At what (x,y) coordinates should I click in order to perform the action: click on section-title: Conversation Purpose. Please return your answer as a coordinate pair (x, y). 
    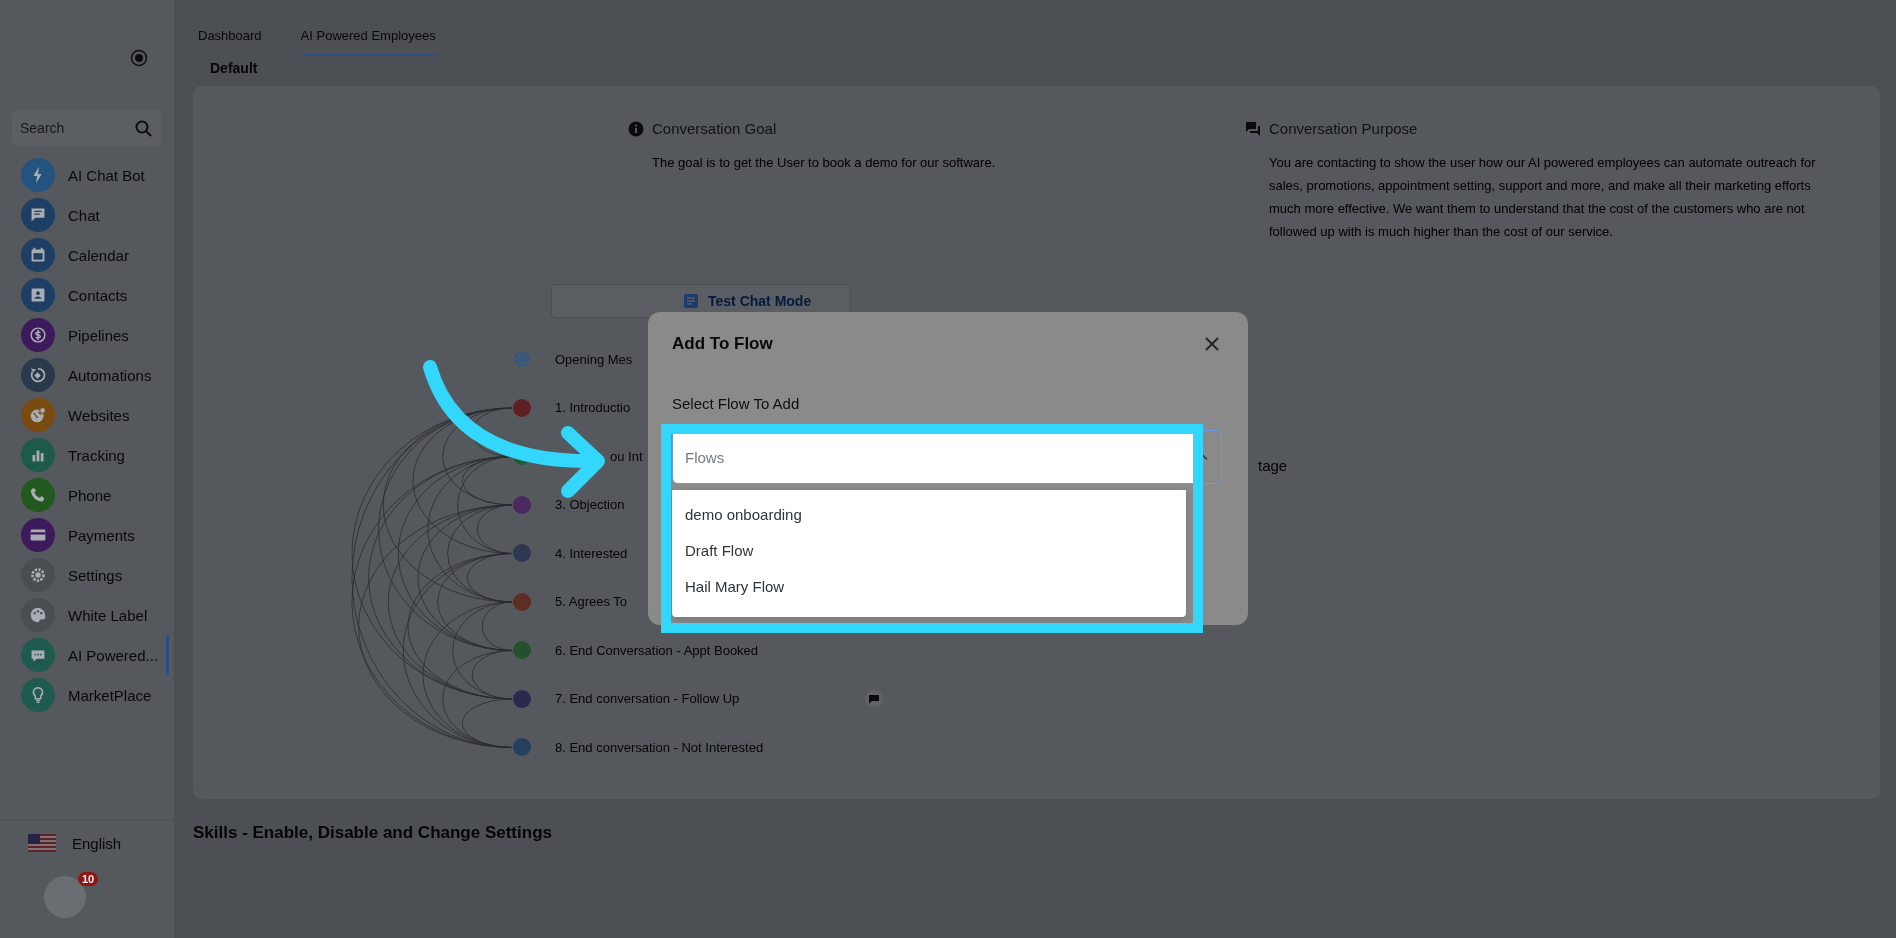
    Looking at the image, I should click on (1343, 128).